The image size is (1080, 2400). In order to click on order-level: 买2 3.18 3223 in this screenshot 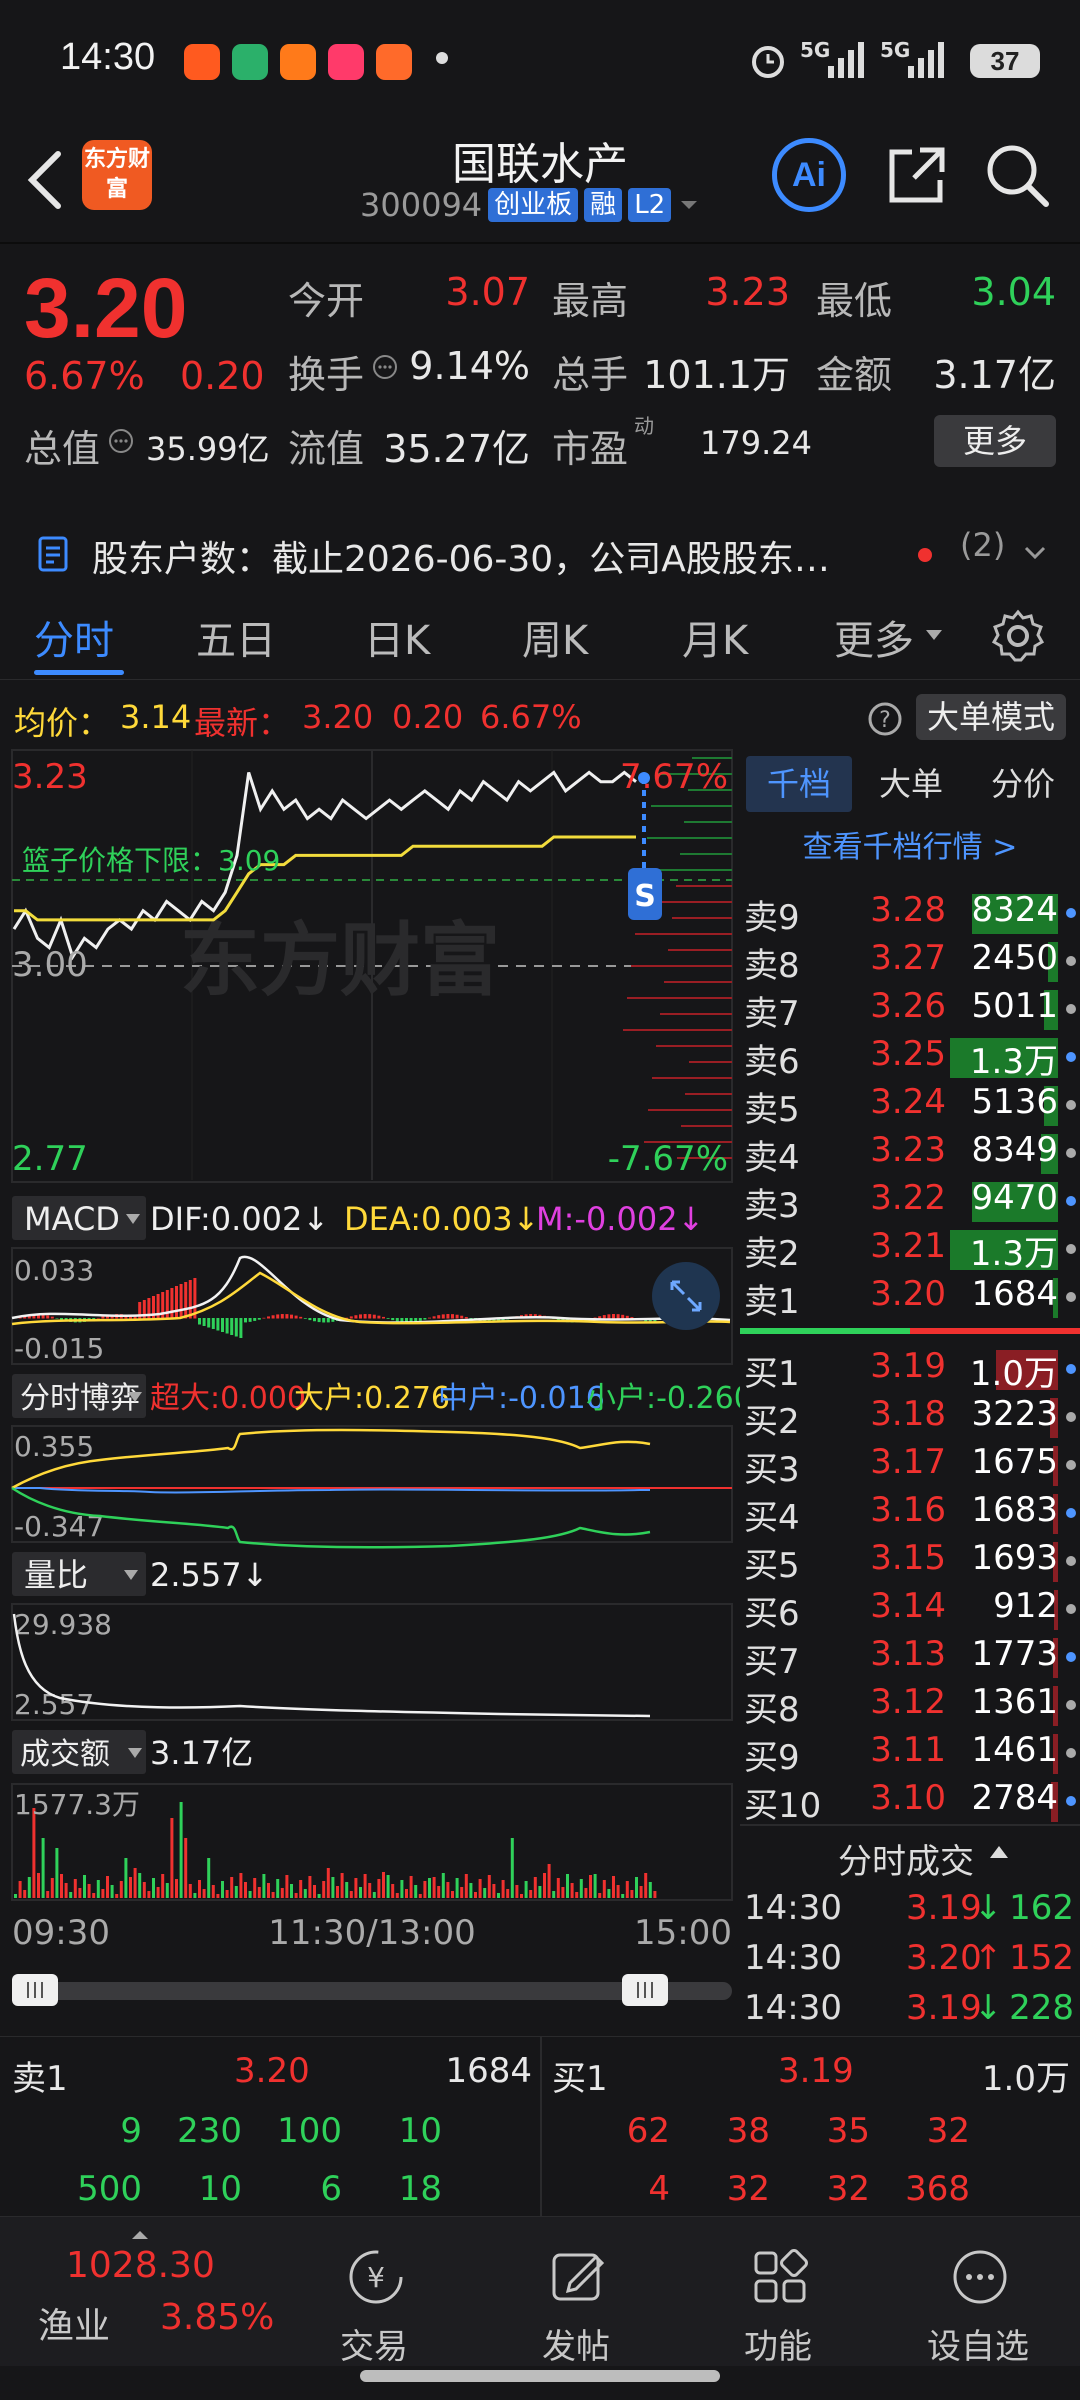, I will do `click(910, 1418)`.